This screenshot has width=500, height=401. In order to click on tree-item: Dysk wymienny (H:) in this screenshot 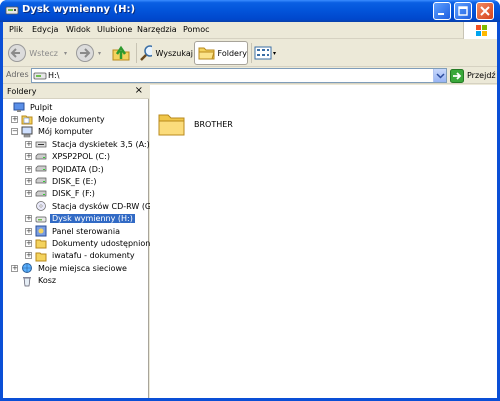, I will do `click(85, 219)`.